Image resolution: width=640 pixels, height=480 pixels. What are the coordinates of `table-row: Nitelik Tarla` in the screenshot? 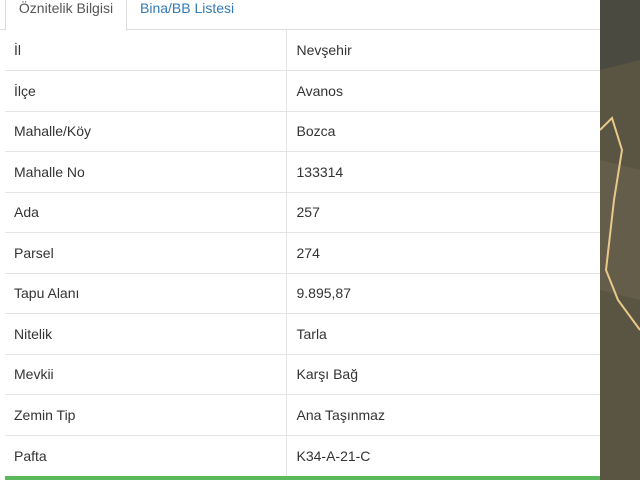 It's located at (302, 333).